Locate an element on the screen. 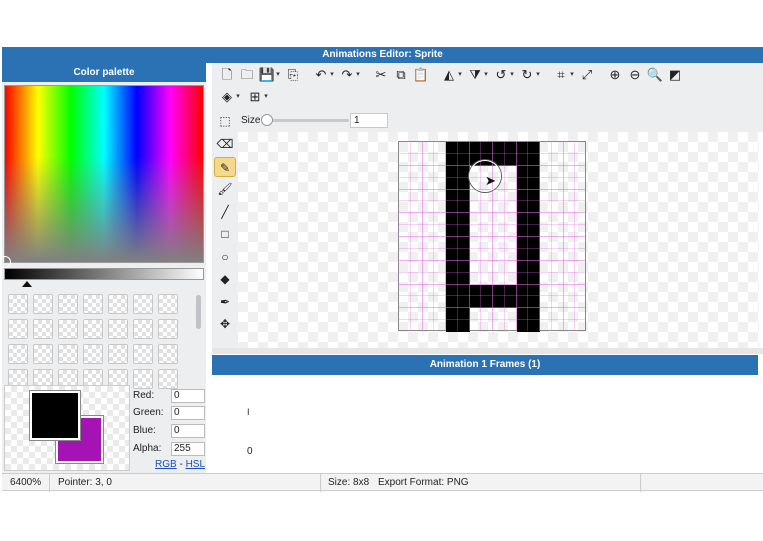 The image size is (763, 541). alpha-label: Alpha: is located at coordinates (147, 448).